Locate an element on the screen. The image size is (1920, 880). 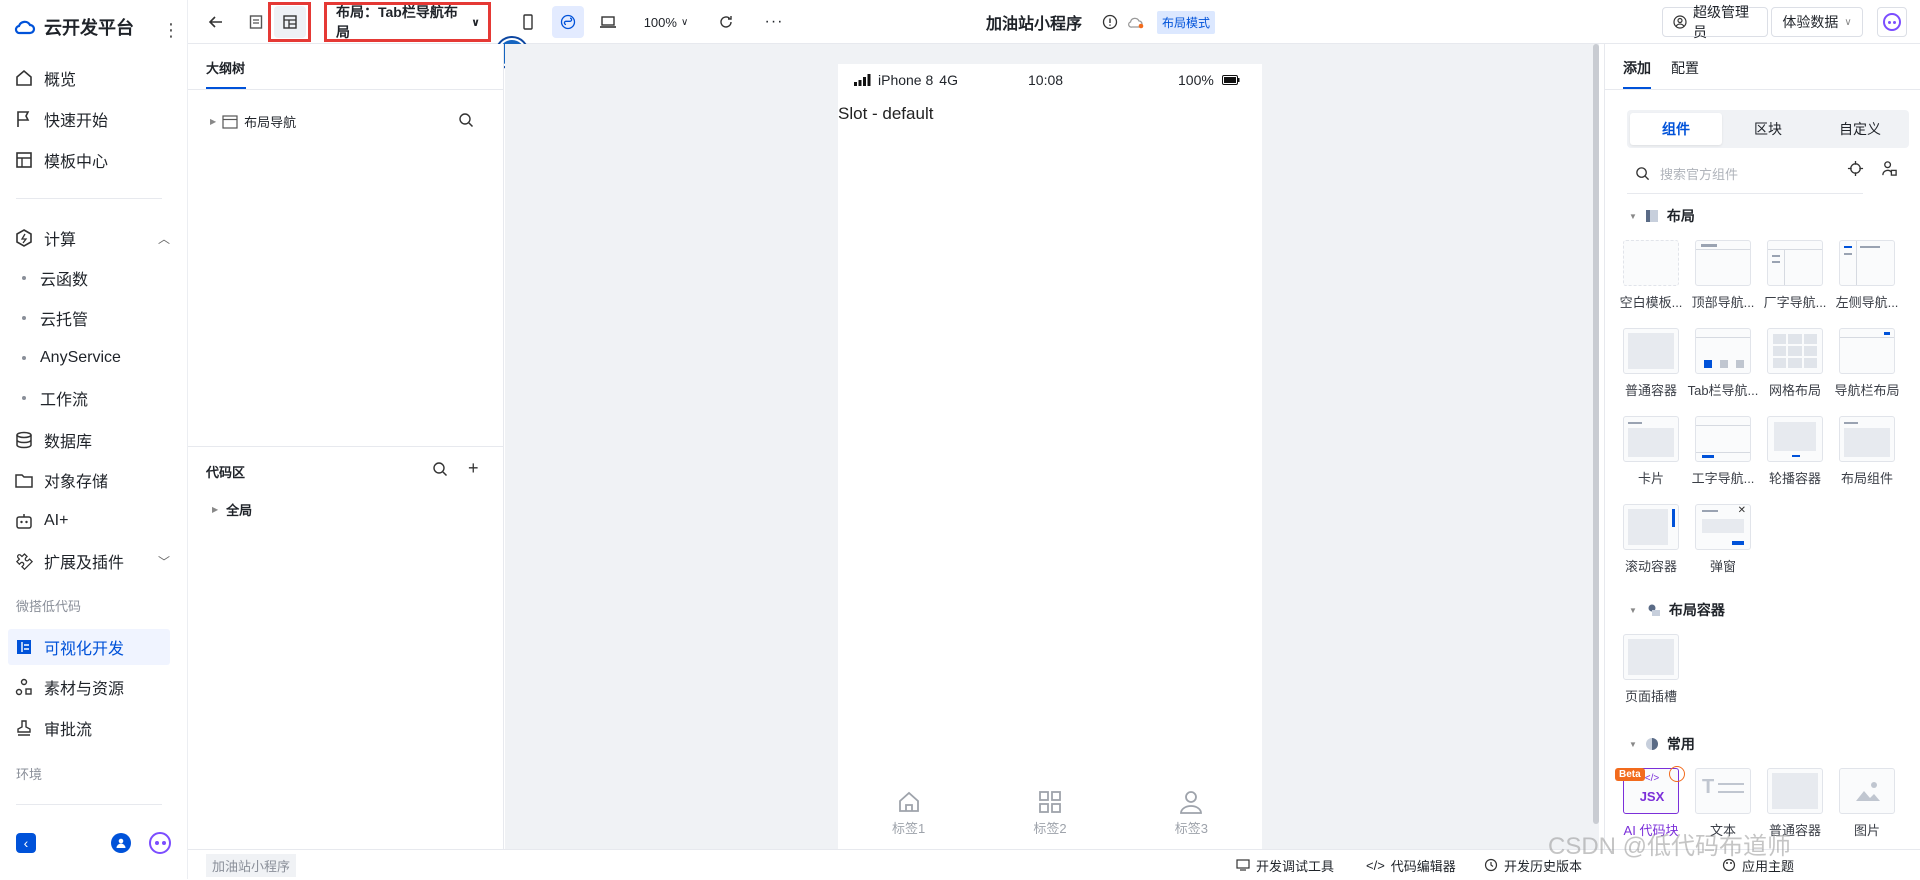
more-vertical-icon: ⋮ is located at coordinates (171, 30).